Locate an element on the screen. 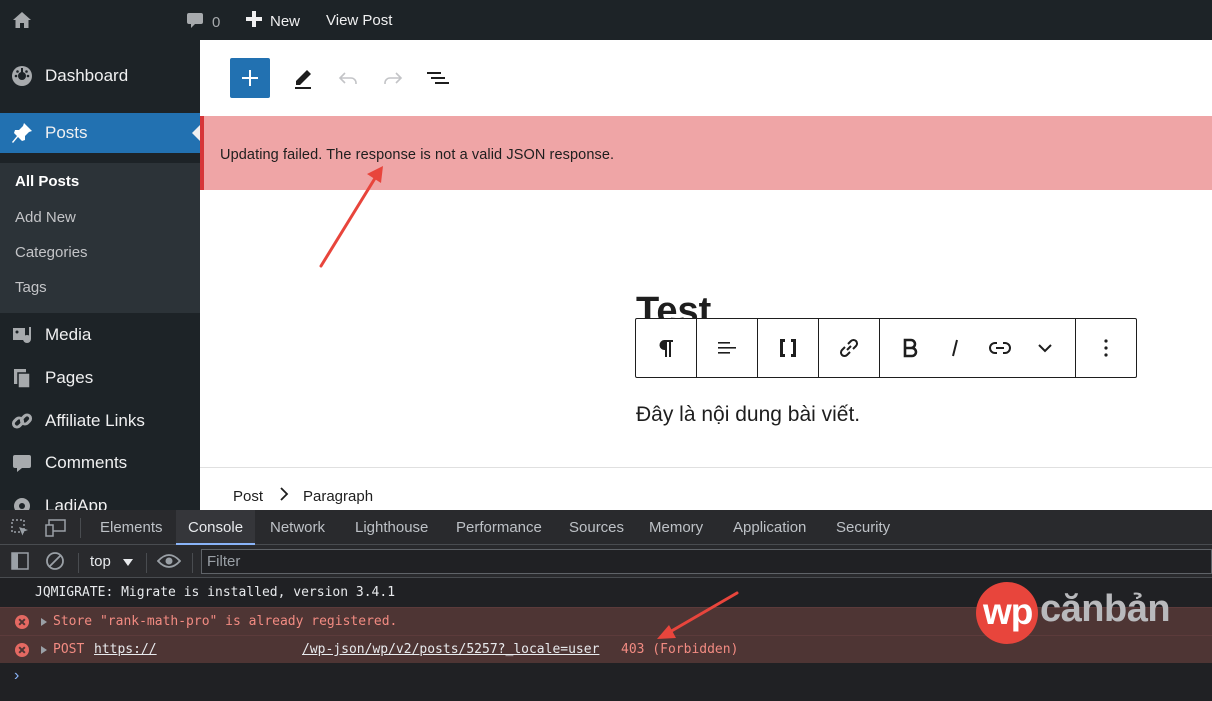  error-url-start: https:// is located at coordinates (125, 650).